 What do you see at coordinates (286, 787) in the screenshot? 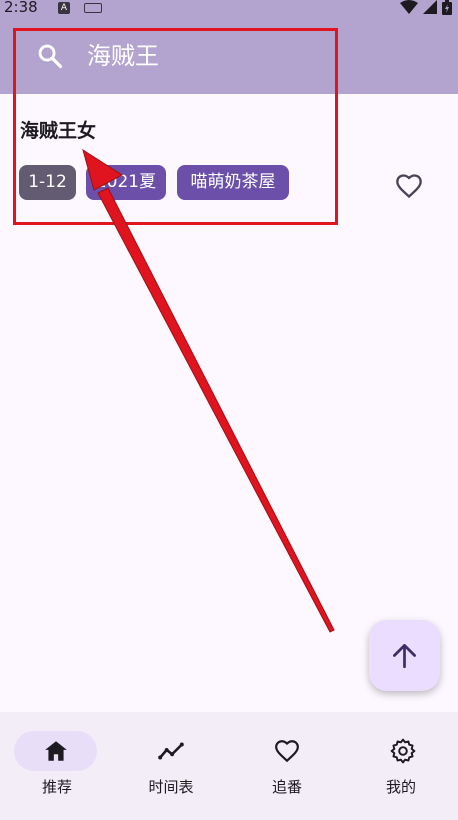
I see `nav-label-following: 追番` at bounding box center [286, 787].